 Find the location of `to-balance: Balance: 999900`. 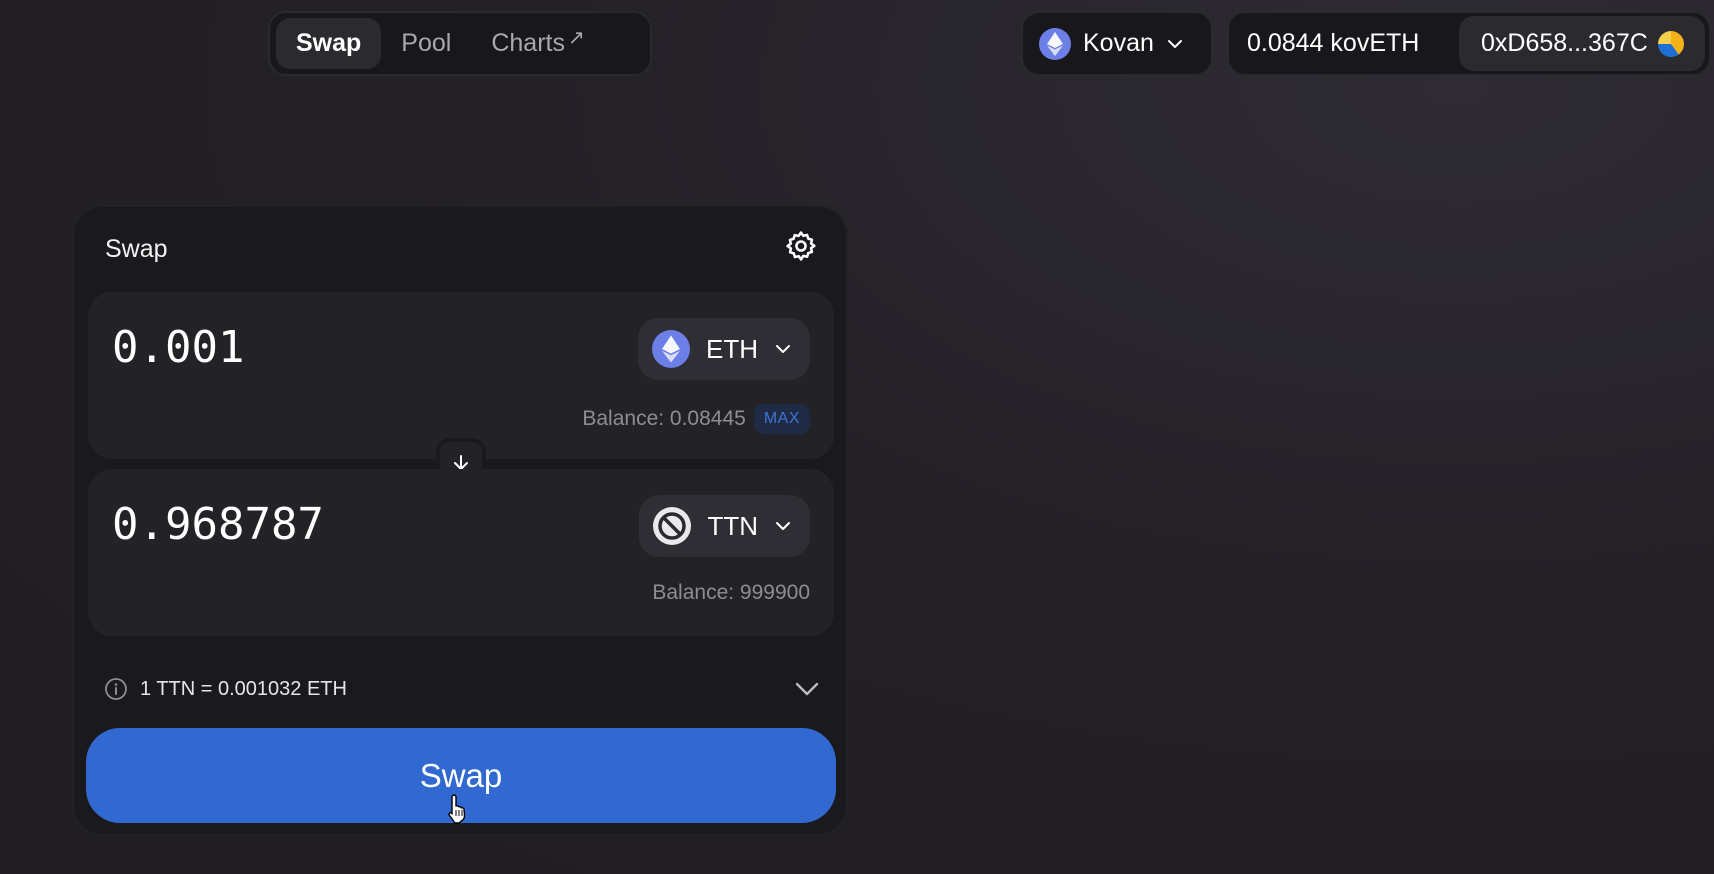

to-balance: Balance: 999900 is located at coordinates (731, 592).